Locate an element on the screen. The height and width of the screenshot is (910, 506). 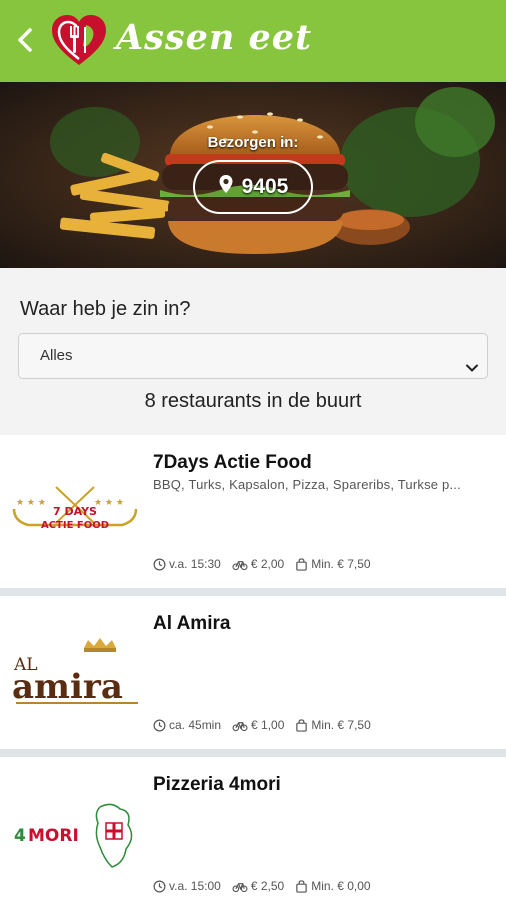
restaurant-meta: v.a. 15:30 € 2,00 Min. € 7,50 is located at coordinates (267, 564).